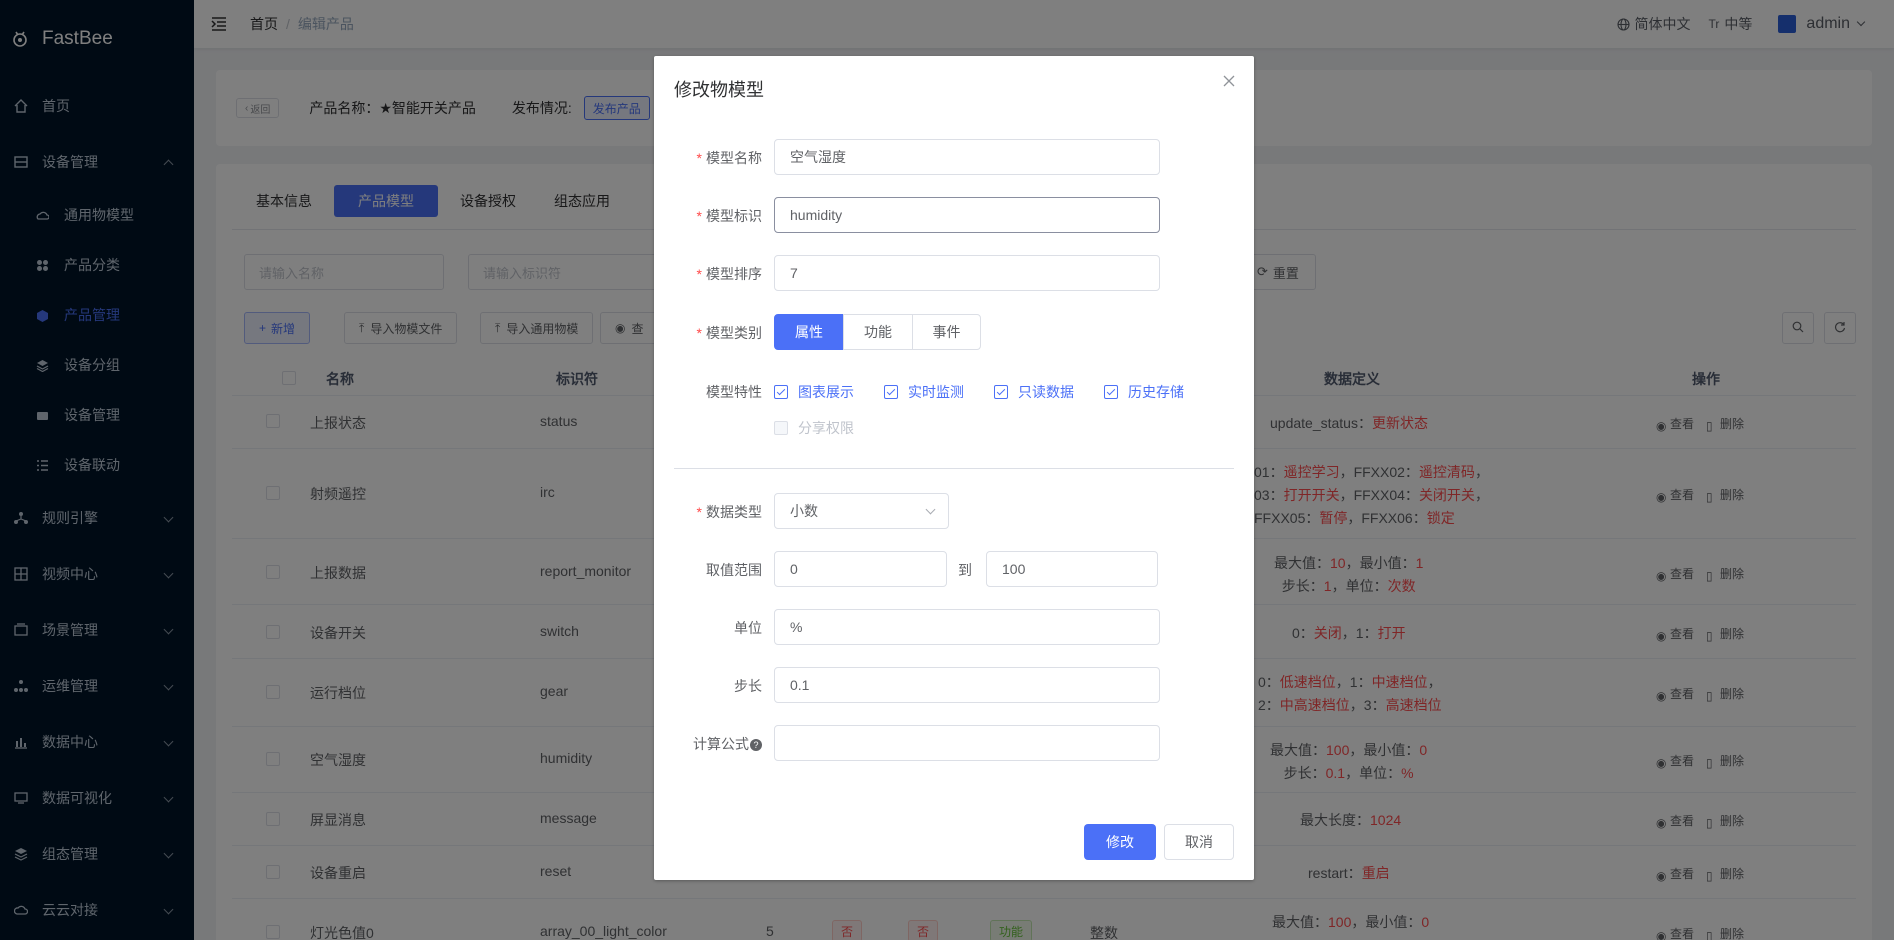  I want to click on range-min-input: 0, so click(860, 569).